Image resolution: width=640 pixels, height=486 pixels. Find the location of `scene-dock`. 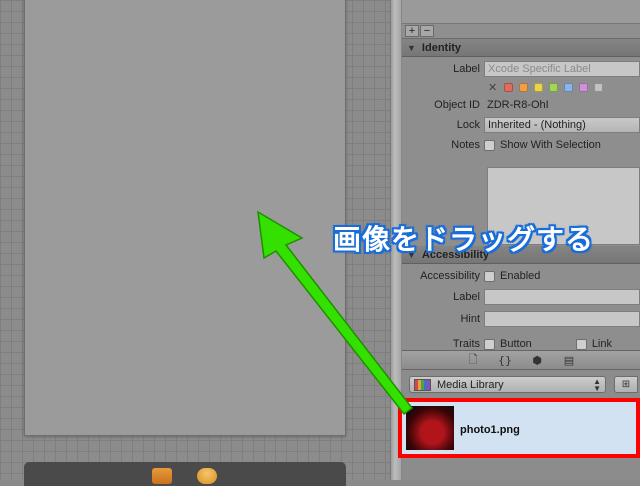

scene-dock is located at coordinates (185, 474).